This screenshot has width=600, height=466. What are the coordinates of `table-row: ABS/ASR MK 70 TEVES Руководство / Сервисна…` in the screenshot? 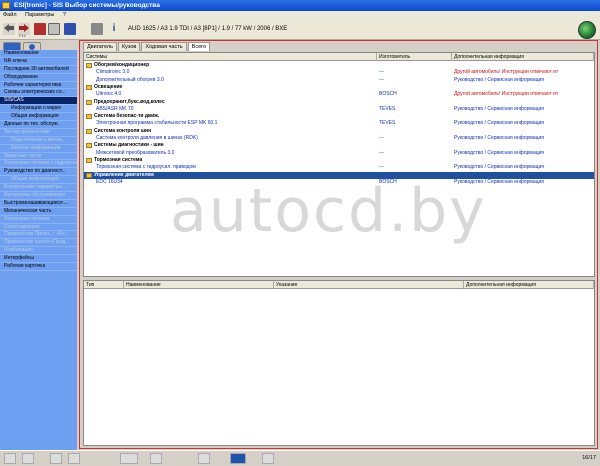 It's located at (339, 109).